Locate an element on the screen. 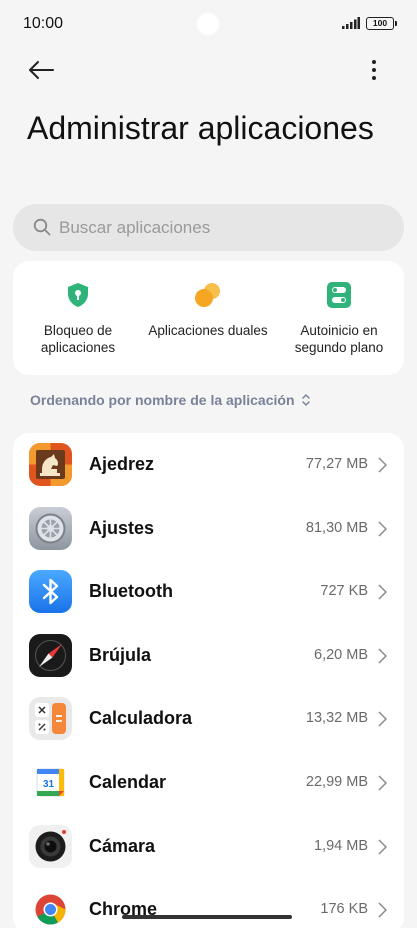  app-row-chrome: Chrome 176 KB is located at coordinates (208, 903).